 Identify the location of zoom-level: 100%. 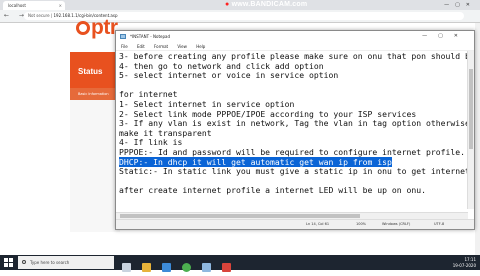
(361, 224).